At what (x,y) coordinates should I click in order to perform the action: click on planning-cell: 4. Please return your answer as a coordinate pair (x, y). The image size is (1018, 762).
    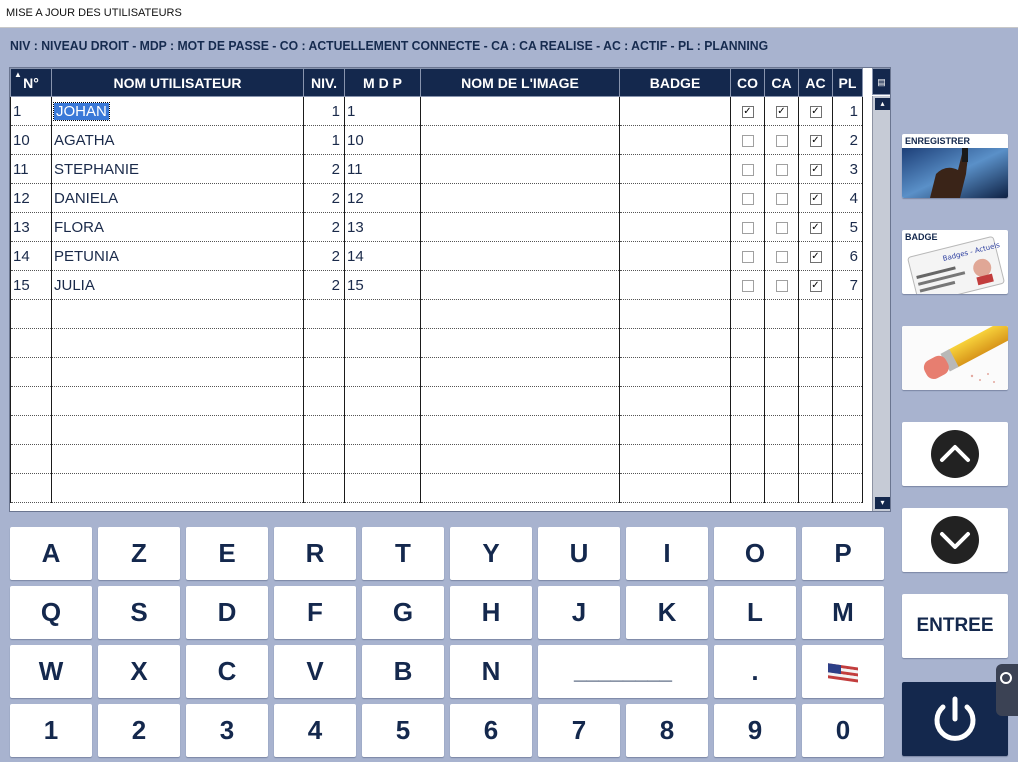
    Looking at the image, I should click on (847, 198).